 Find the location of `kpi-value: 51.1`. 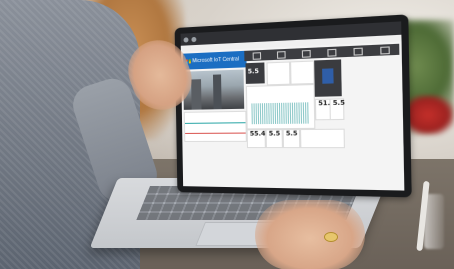

kpi-value: 51.1 is located at coordinates (326, 103).